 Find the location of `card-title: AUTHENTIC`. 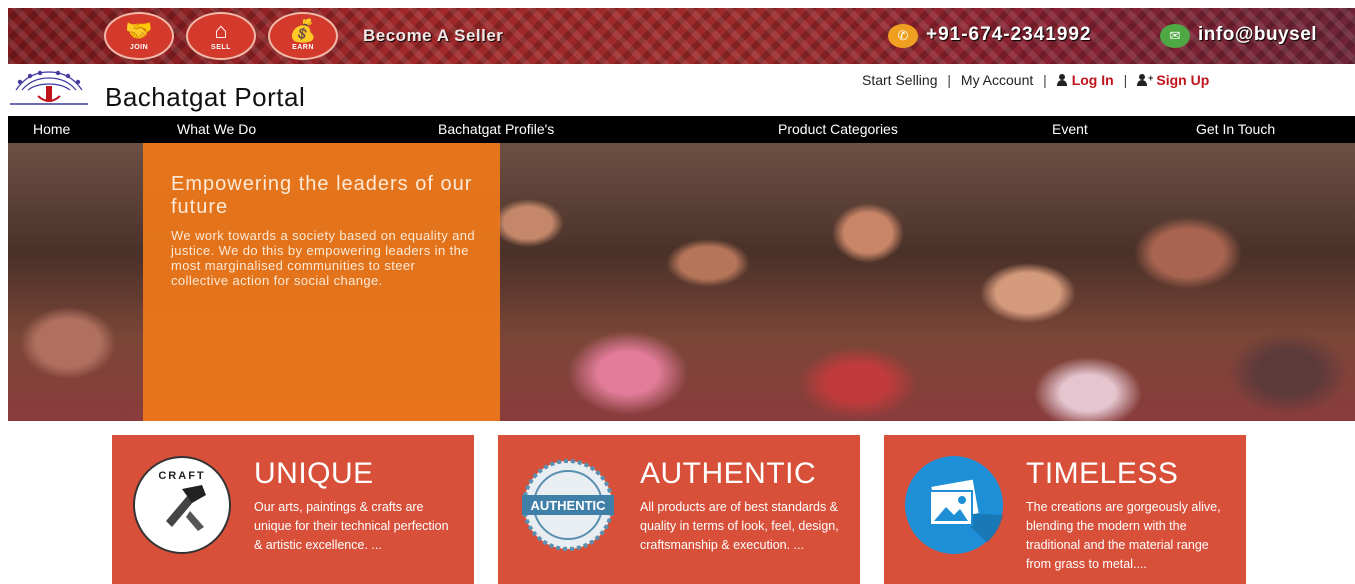

card-title: AUTHENTIC is located at coordinates (728, 473).